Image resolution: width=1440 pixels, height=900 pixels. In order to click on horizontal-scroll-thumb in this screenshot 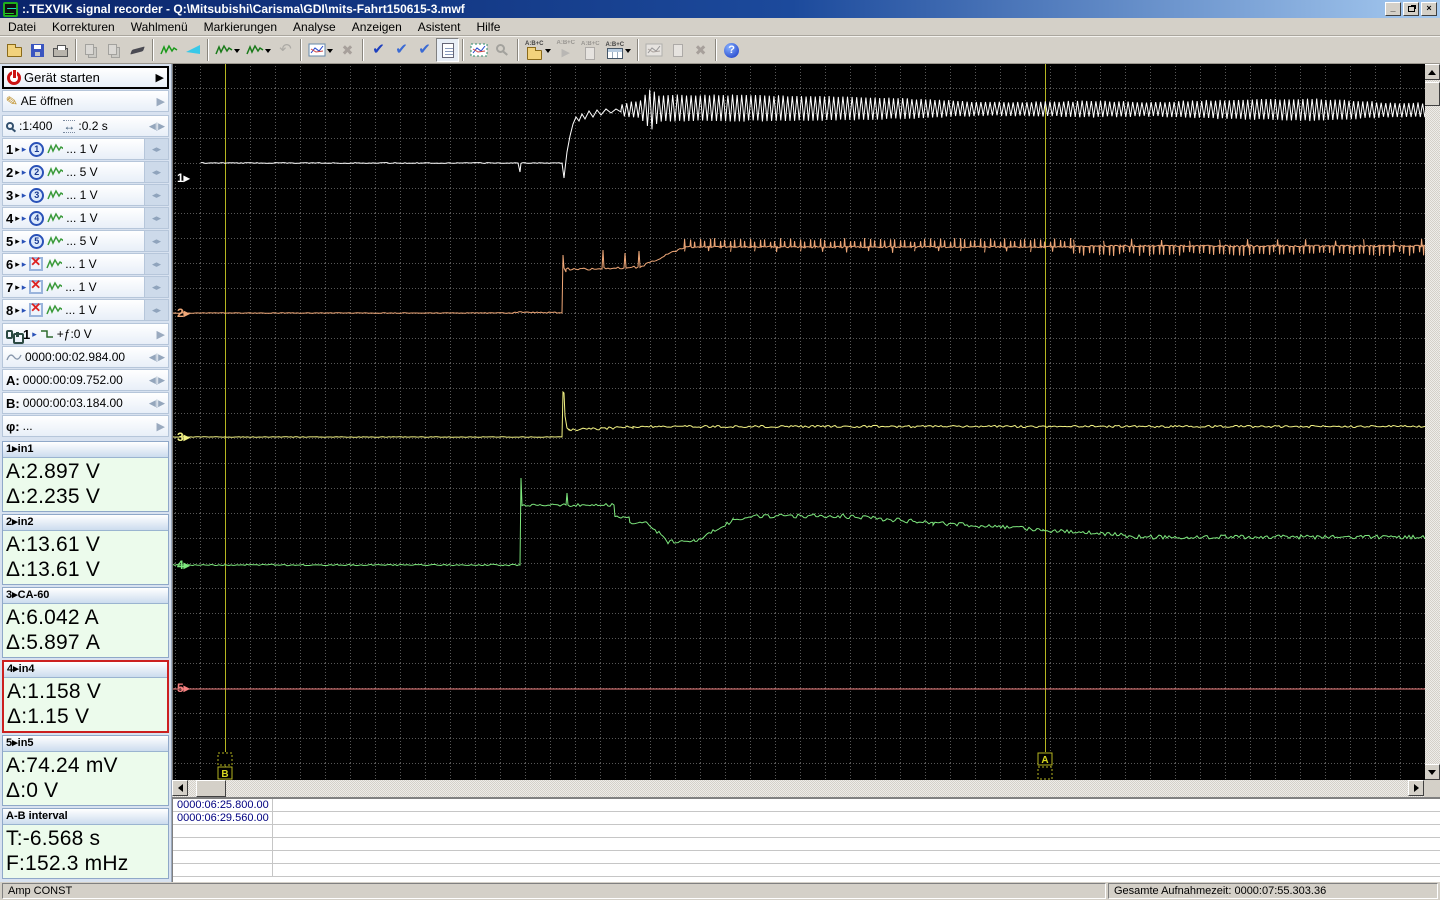, I will do `click(211, 788)`.